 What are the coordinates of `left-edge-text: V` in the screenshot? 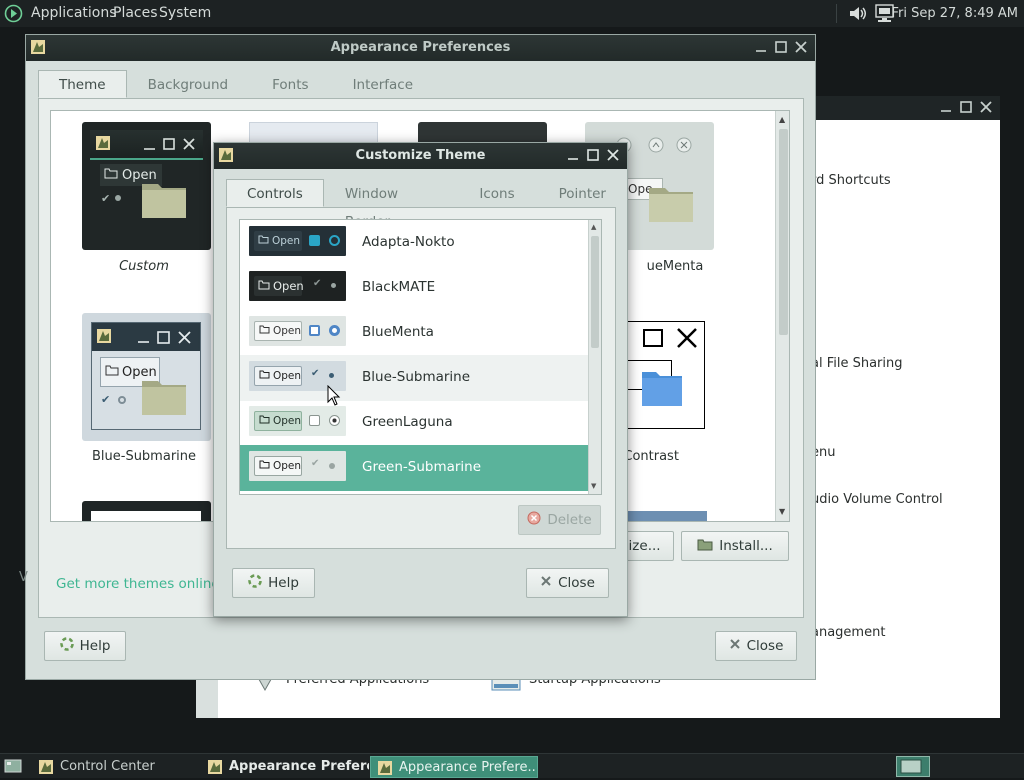 It's located at (23, 577).